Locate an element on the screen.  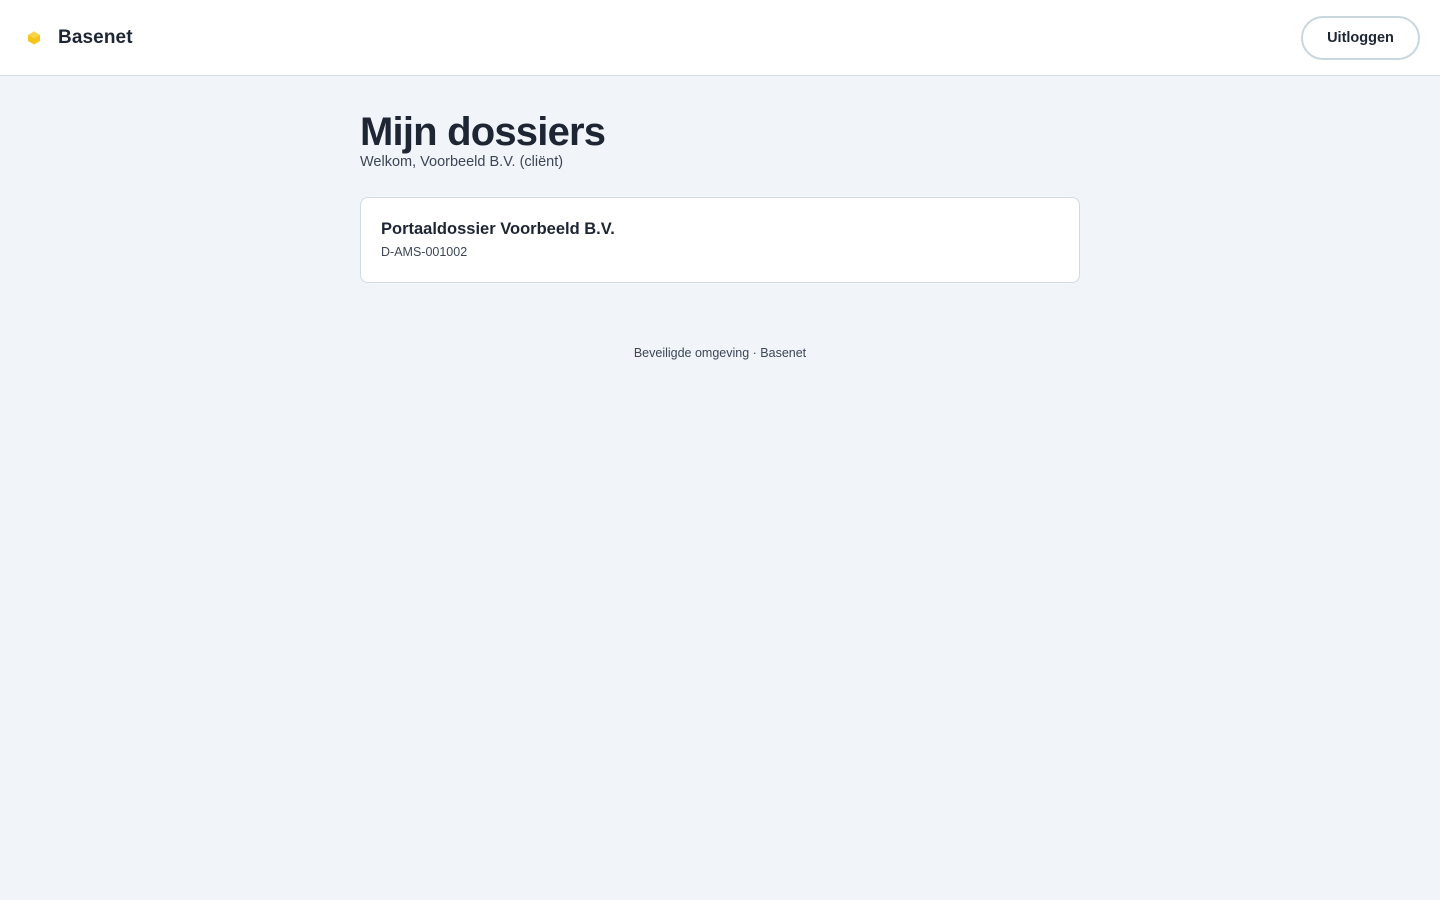
footer-text: Beveiligde omgeving · Basenet is located at coordinates (720, 353).